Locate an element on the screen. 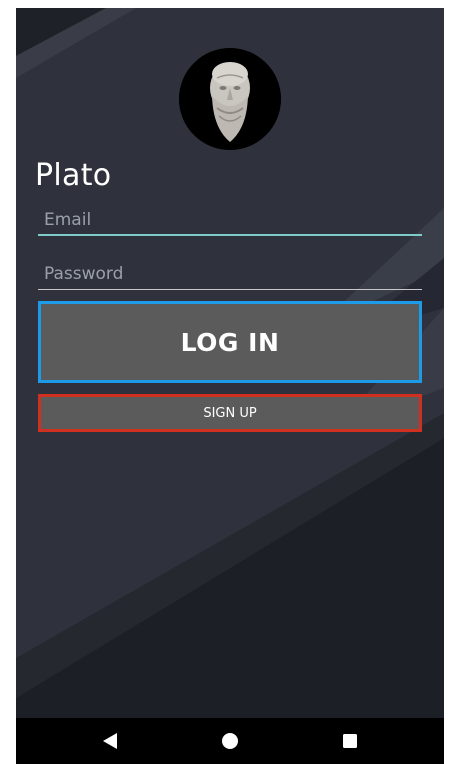  password-underline is located at coordinates (230, 289).